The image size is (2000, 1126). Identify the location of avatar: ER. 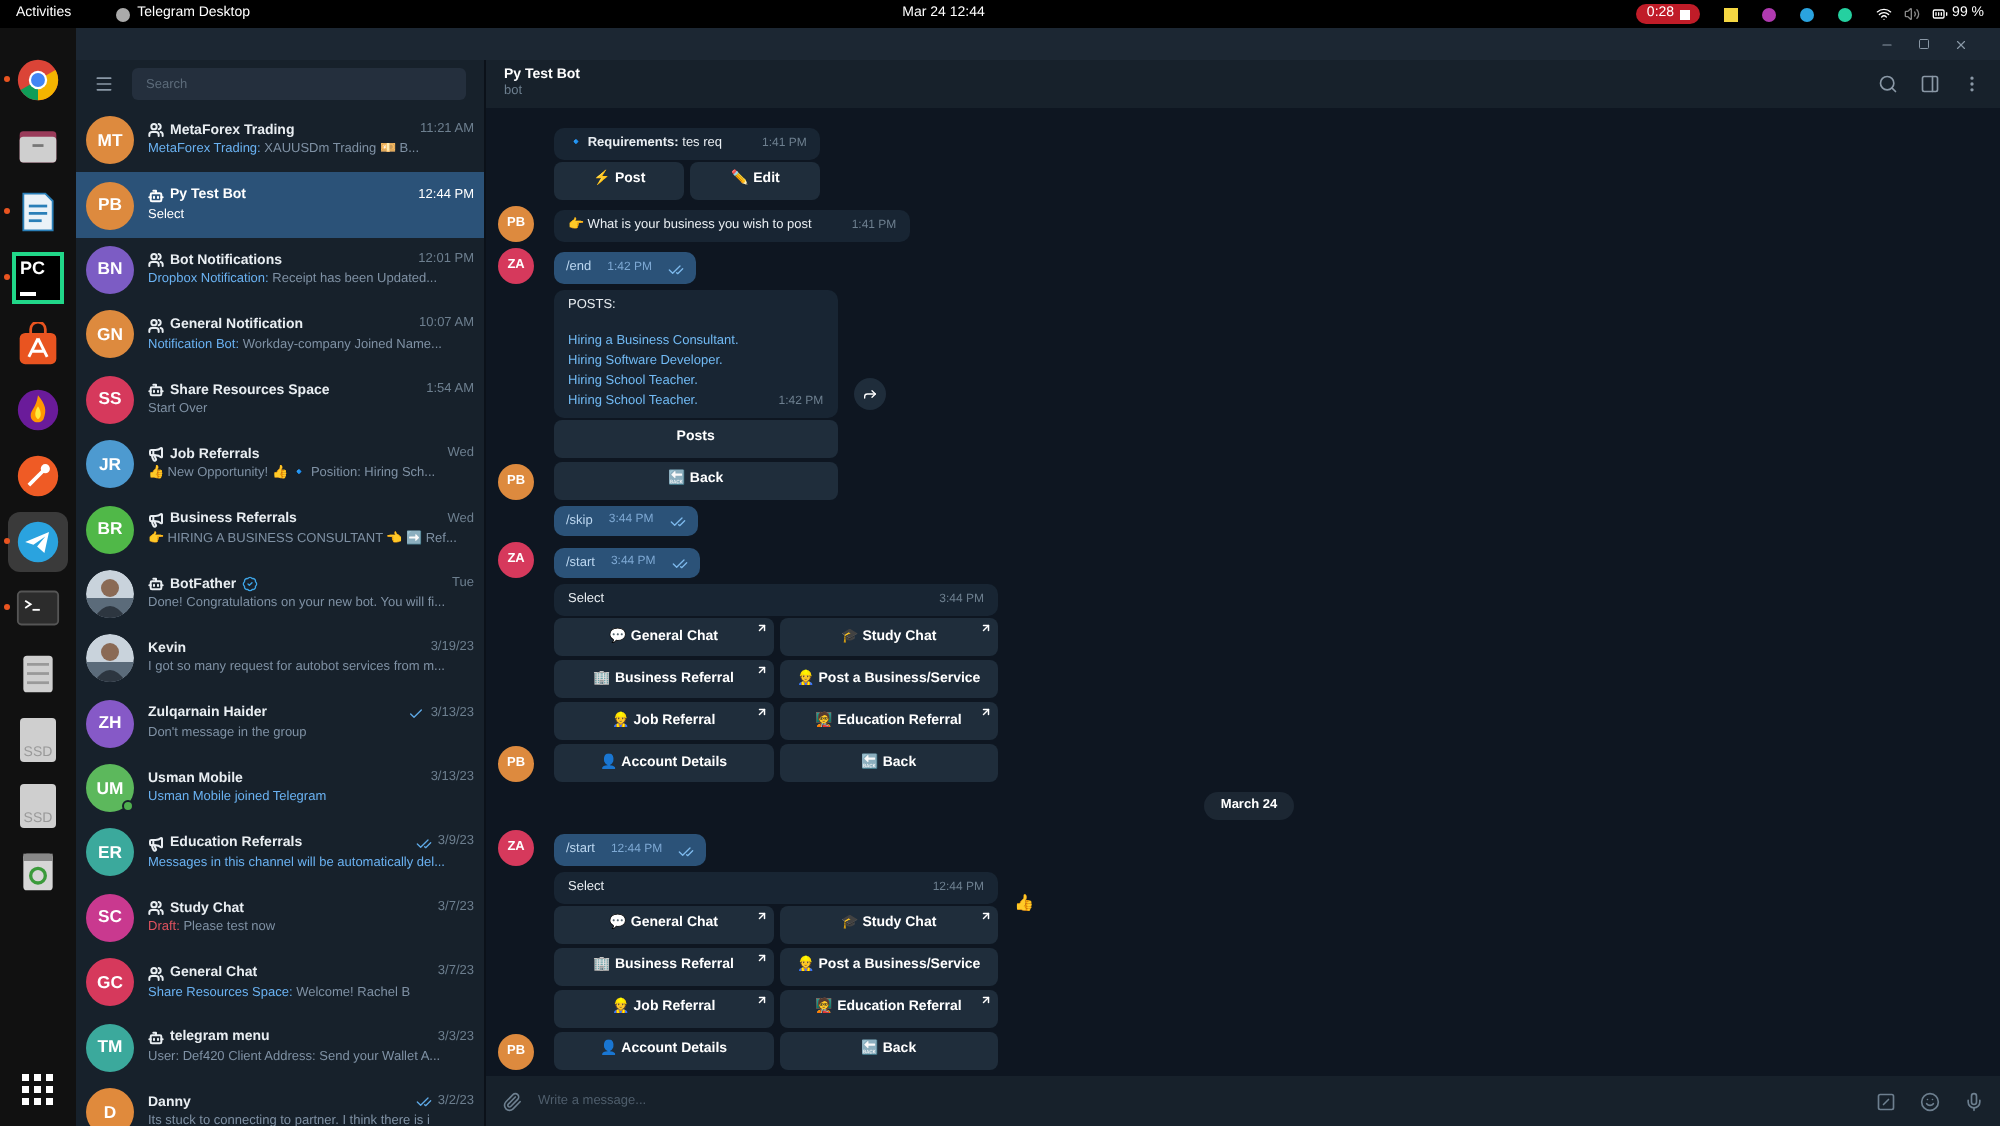
(110, 852).